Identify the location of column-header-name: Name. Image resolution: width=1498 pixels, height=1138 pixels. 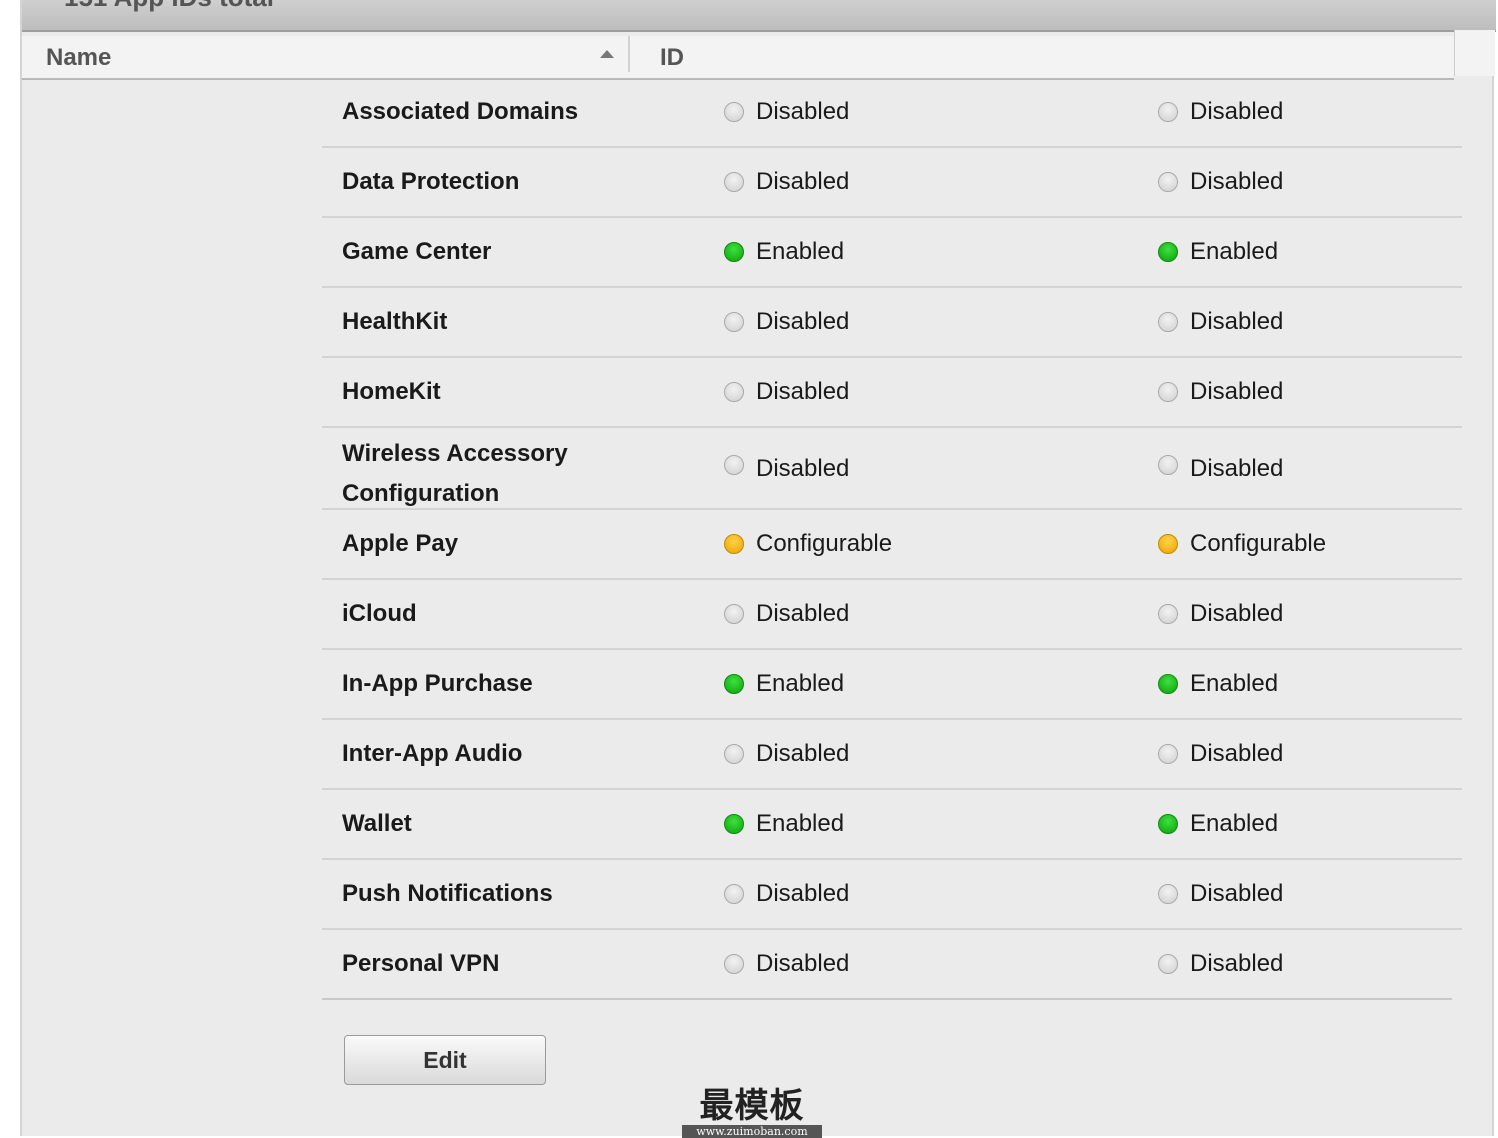
(78, 58).